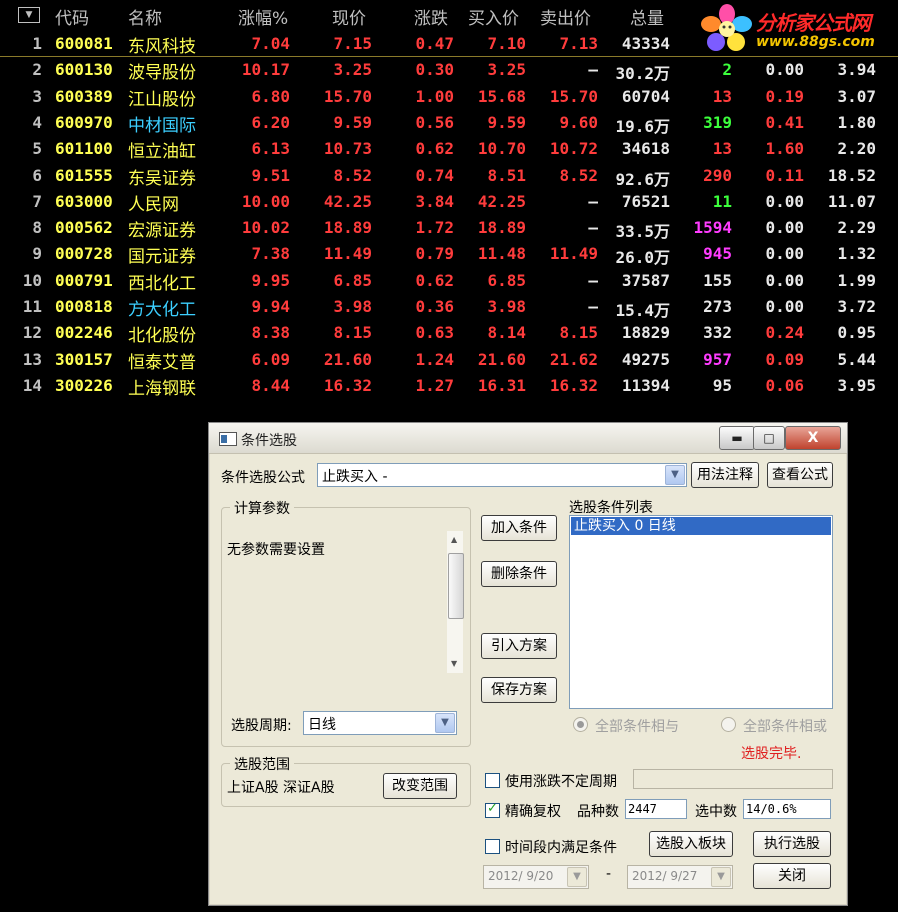 This screenshot has height=912, width=898. Describe the element at coordinates (502, 475) in the screenshot. I see `formula-select: 止跌买入 - ▼` at that location.